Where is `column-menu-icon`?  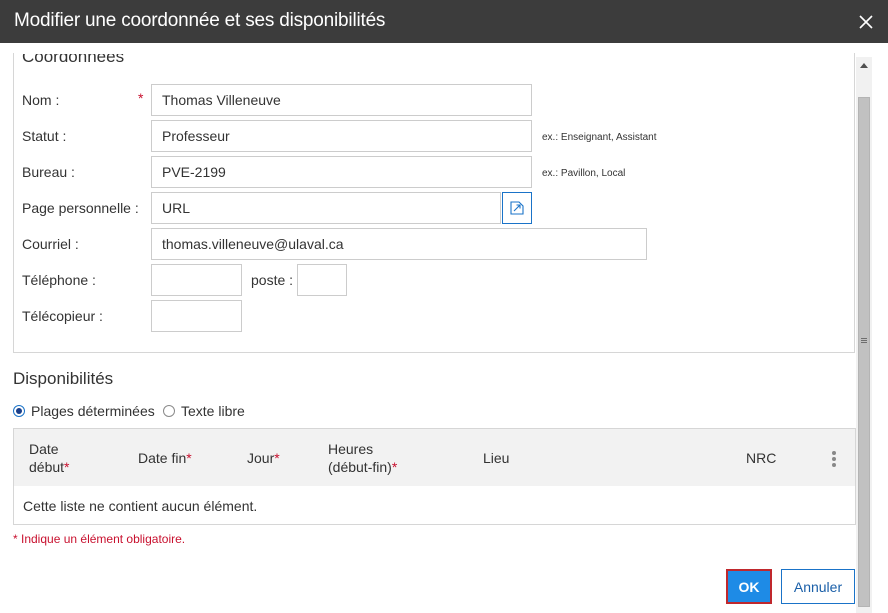 column-menu-icon is located at coordinates (834, 460).